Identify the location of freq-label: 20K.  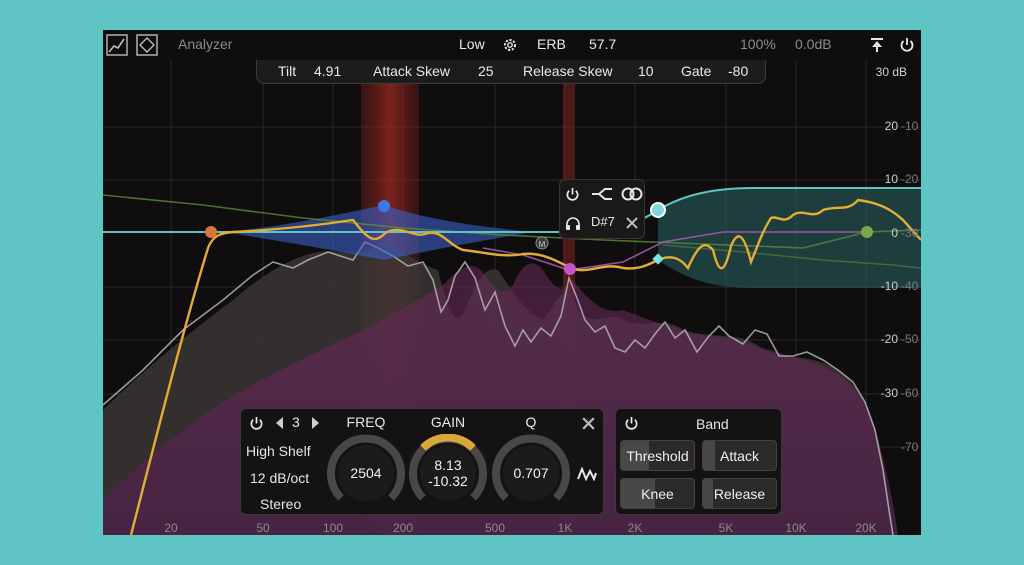
(866, 528).